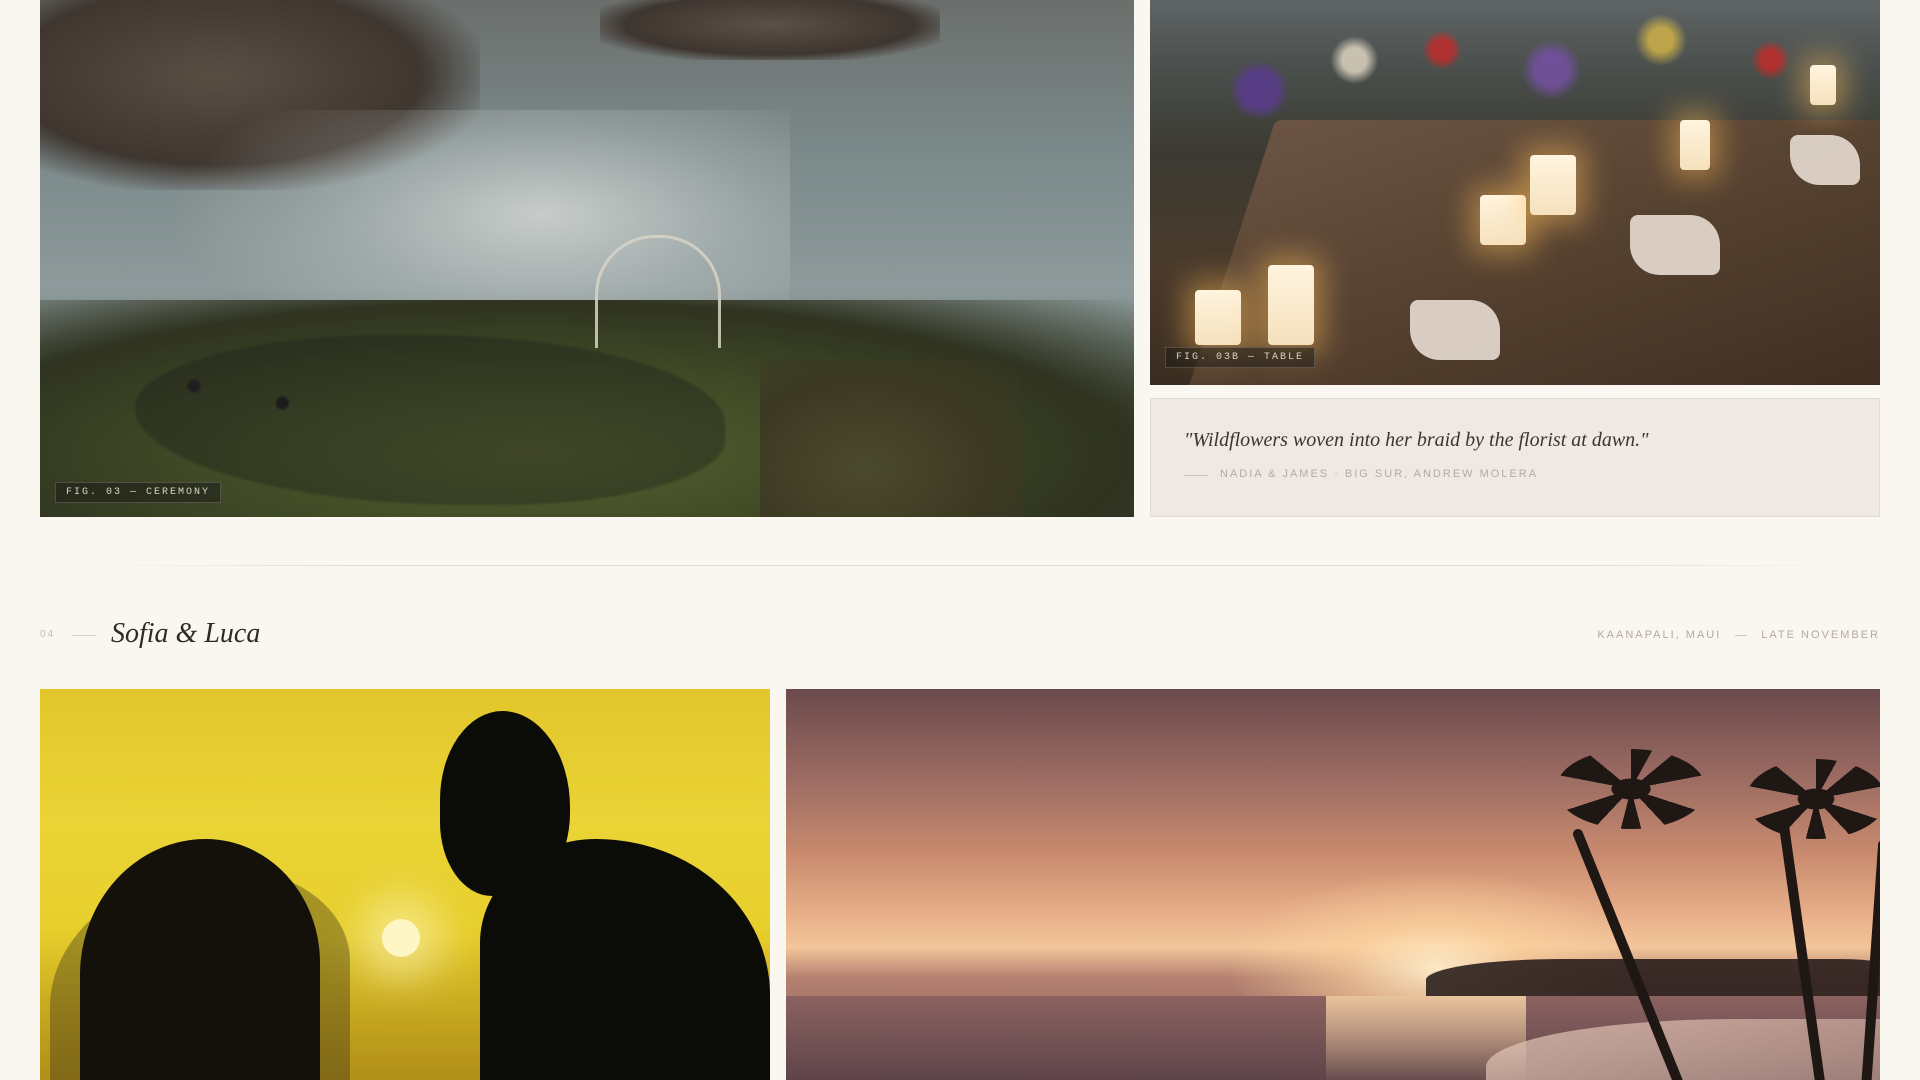  Describe the element at coordinates (505, 803) in the screenshot. I see `photo-groom-head` at that location.